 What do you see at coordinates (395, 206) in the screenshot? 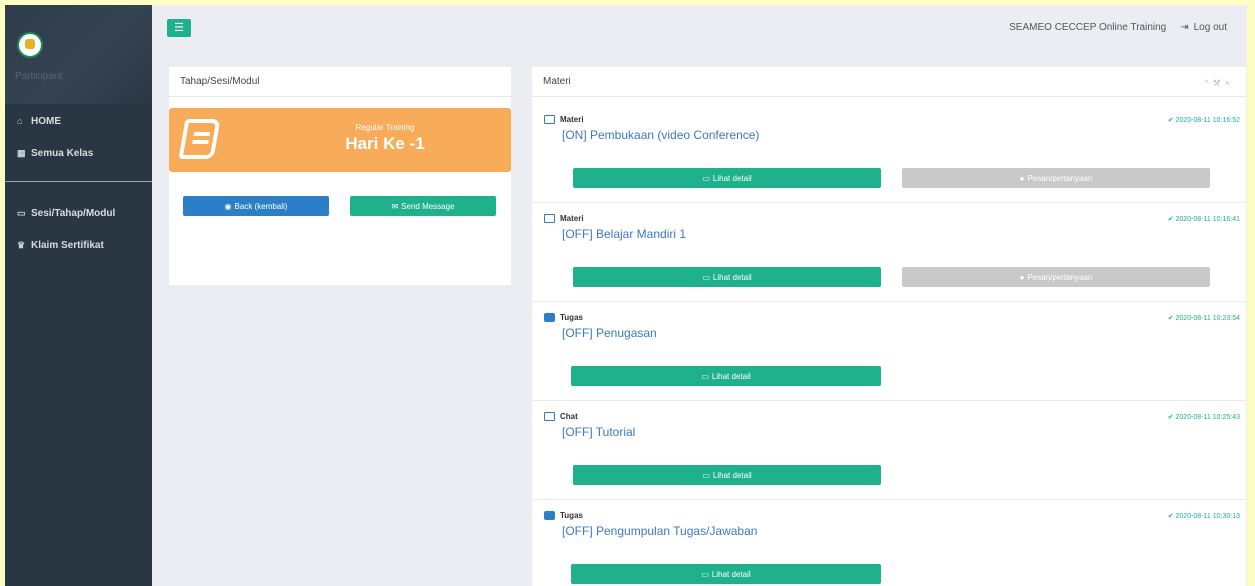
I see `envelope-icon: ✉` at bounding box center [395, 206].